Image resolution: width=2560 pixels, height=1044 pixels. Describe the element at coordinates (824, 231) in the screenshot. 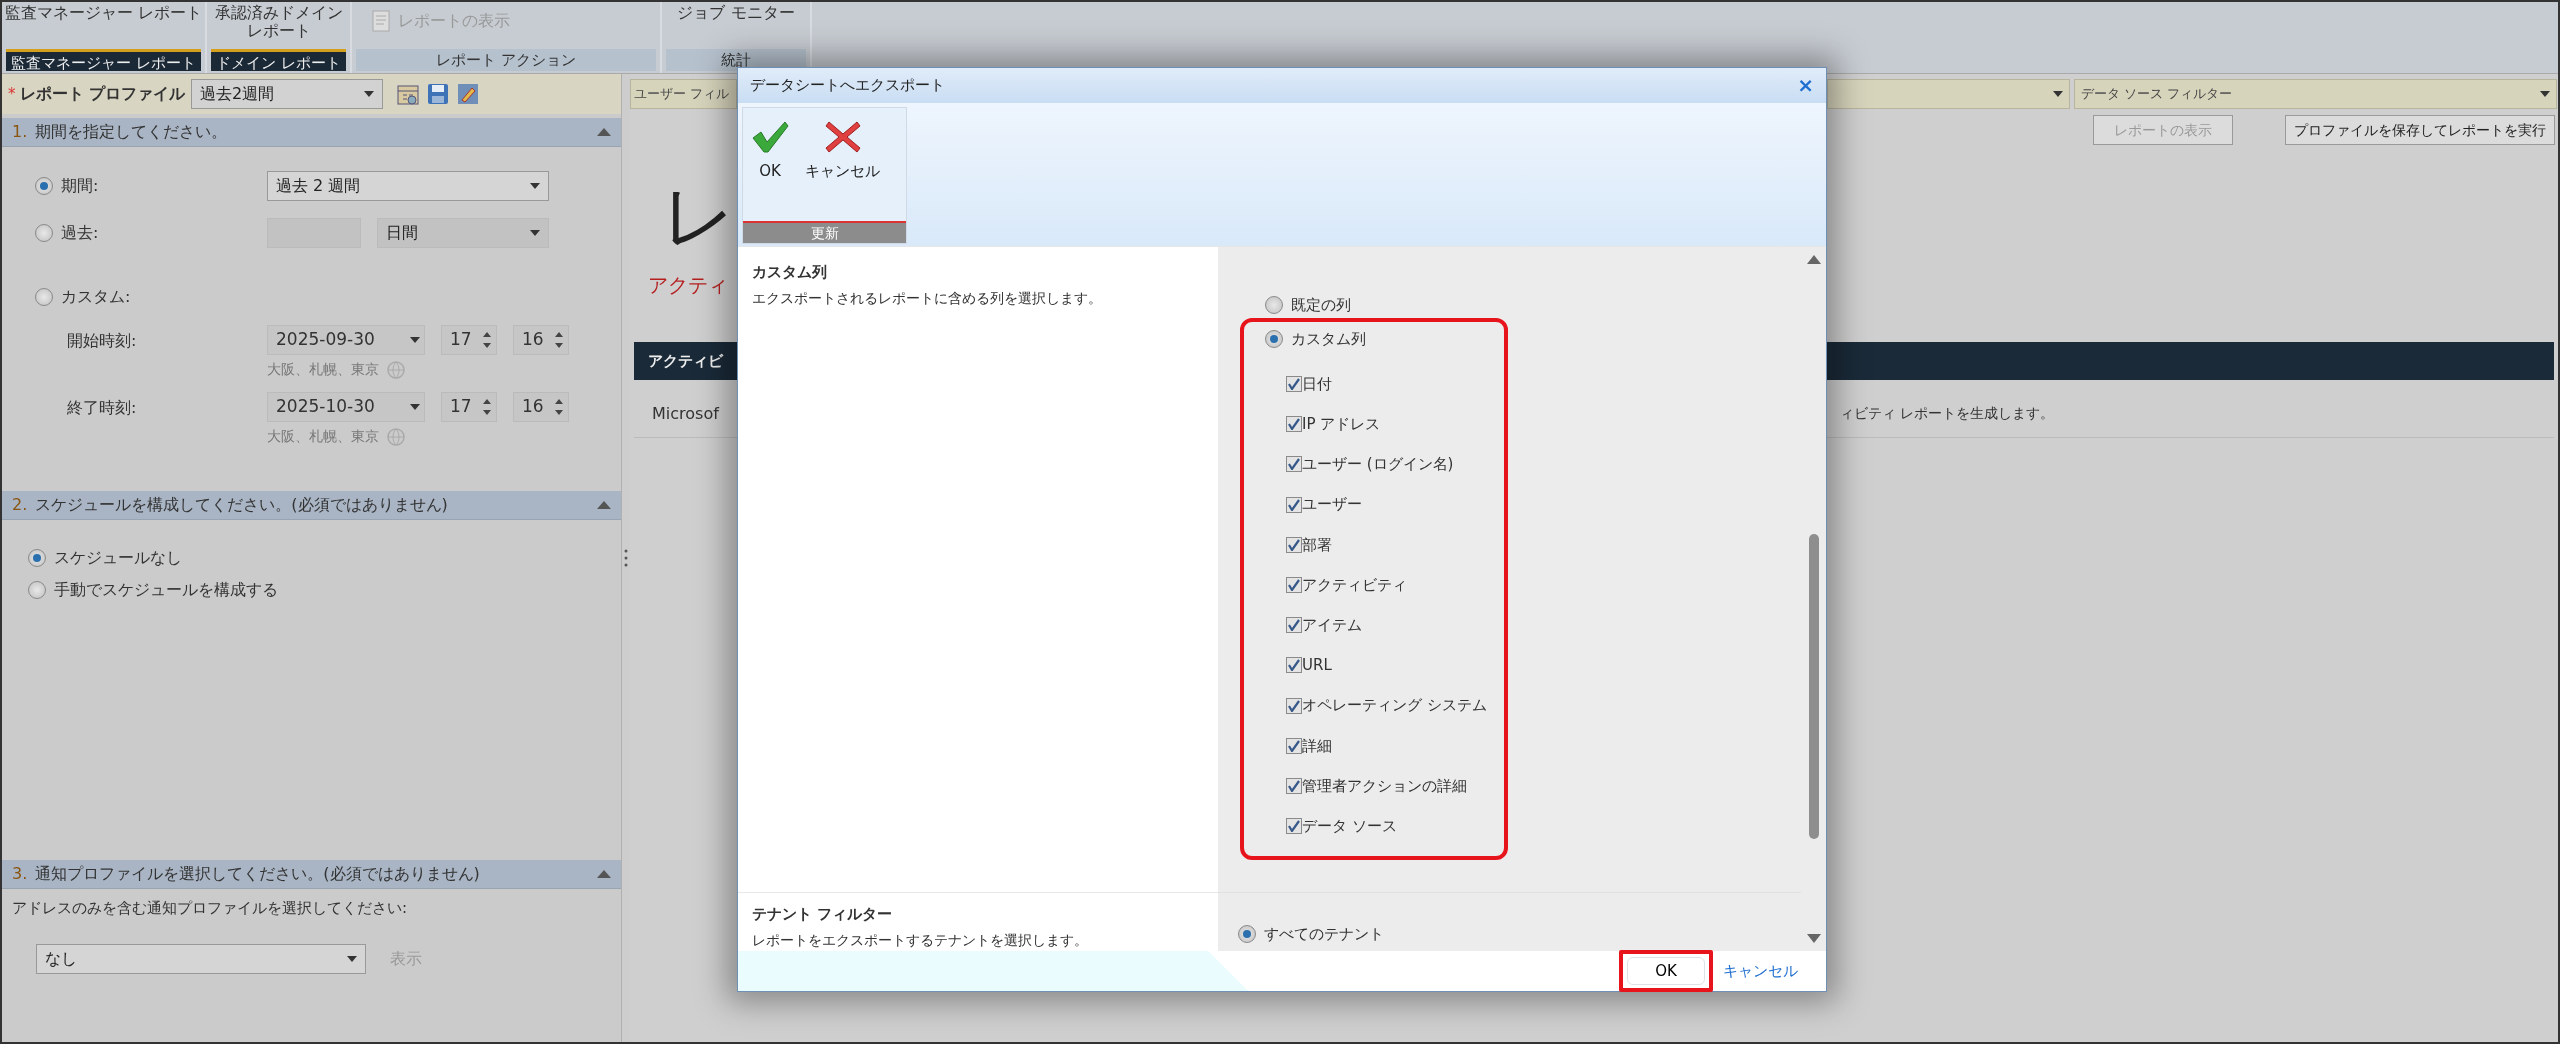

I see `toolbar-group-label: 更新` at that location.